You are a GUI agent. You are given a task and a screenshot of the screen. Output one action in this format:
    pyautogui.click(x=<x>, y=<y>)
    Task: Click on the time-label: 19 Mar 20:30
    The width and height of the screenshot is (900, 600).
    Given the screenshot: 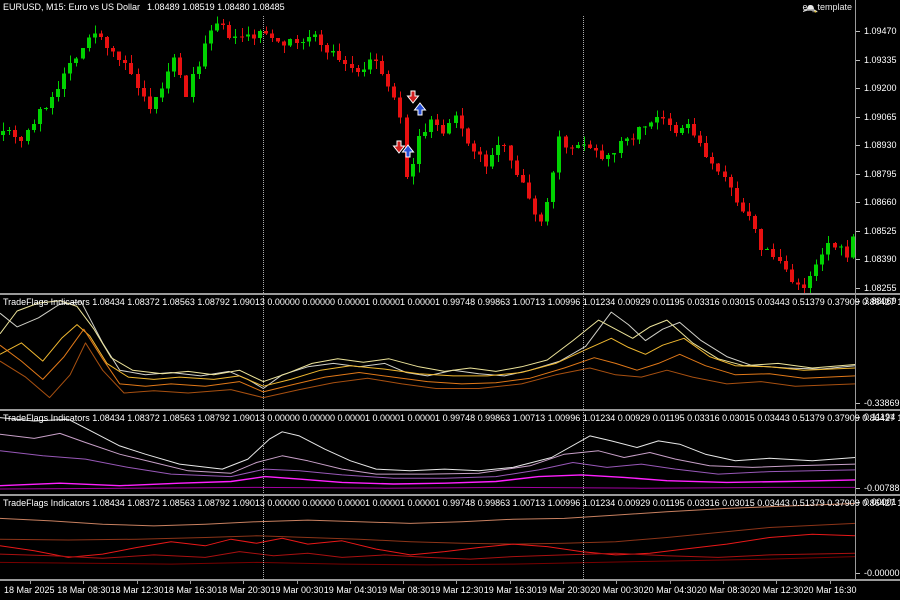 What is the action you would take?
    pyautogui.click(x=564, y=590)
    